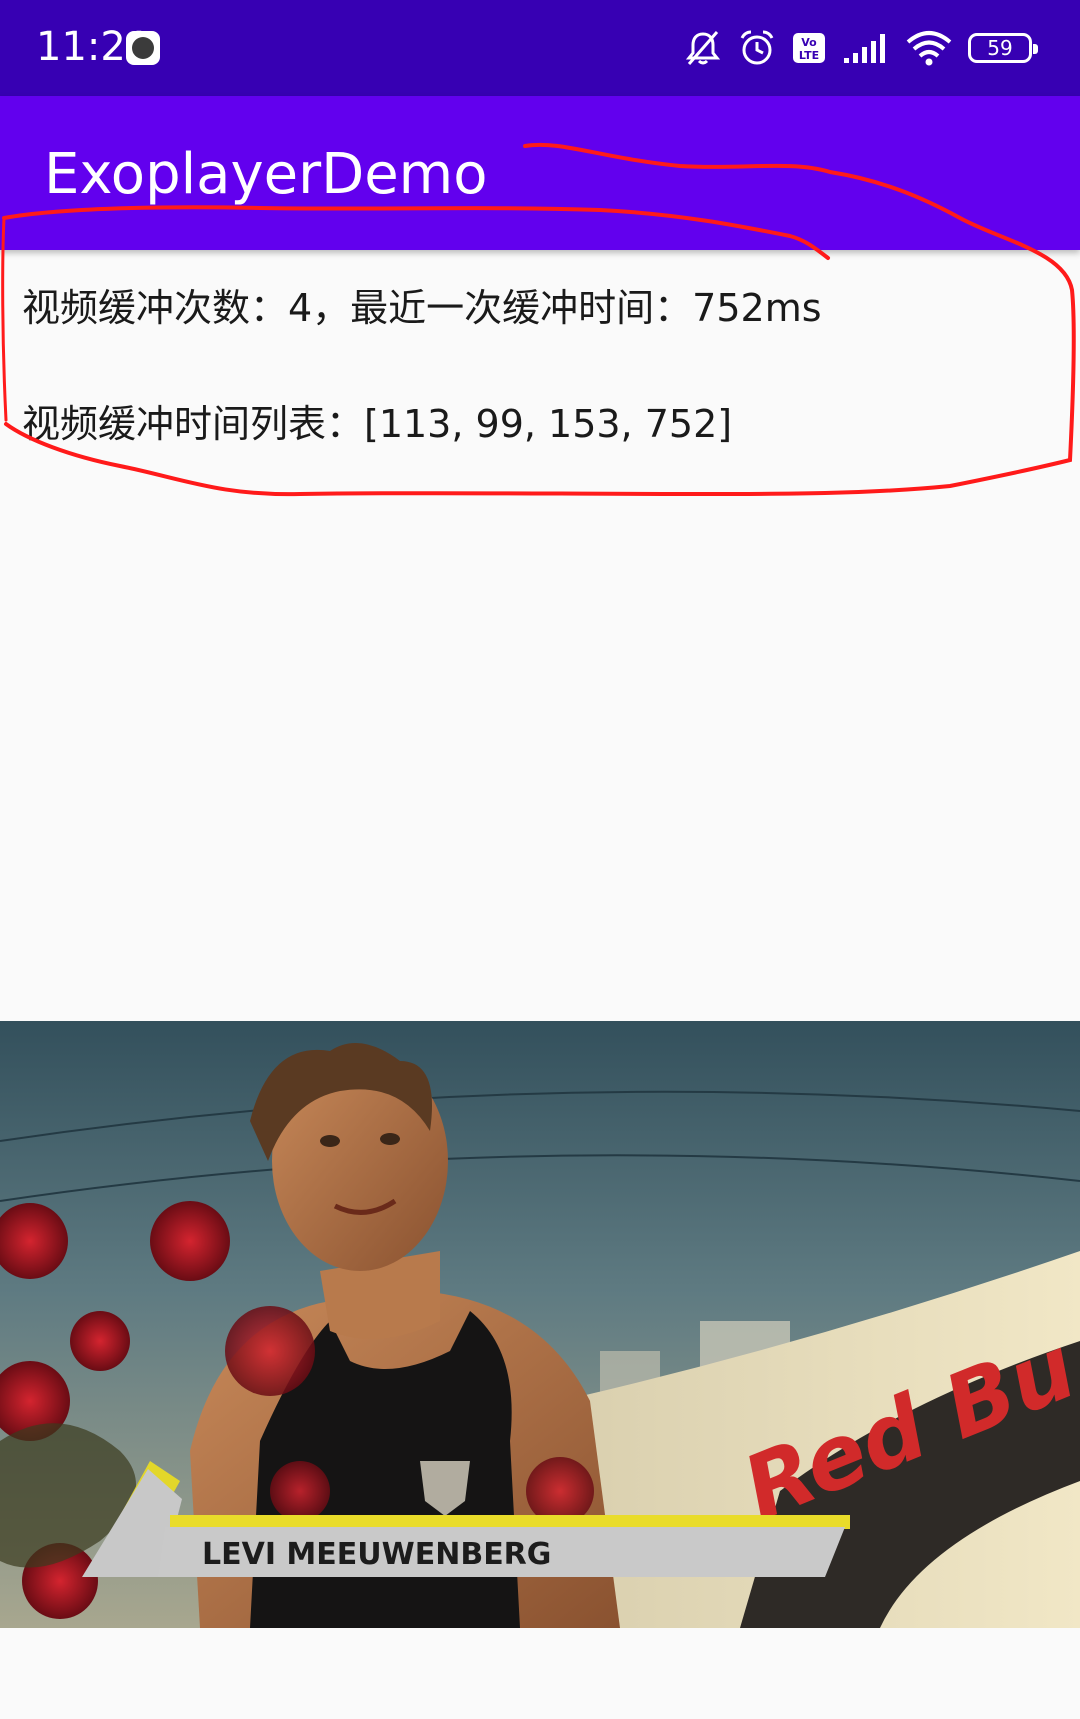 The image size is (1080, 1719). I want to click on alarm-icon, so click(757, 47).